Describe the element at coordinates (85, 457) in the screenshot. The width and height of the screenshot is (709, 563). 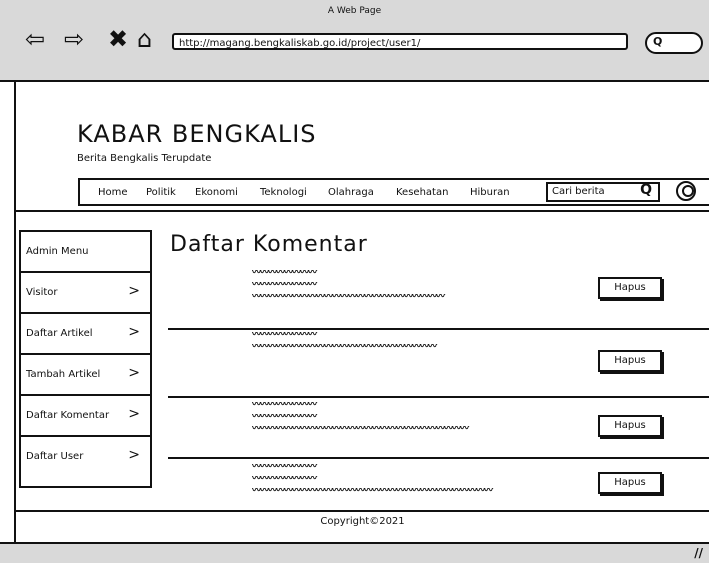
I see `sidebar-item-daftar-user: Daftar User >` at that location.